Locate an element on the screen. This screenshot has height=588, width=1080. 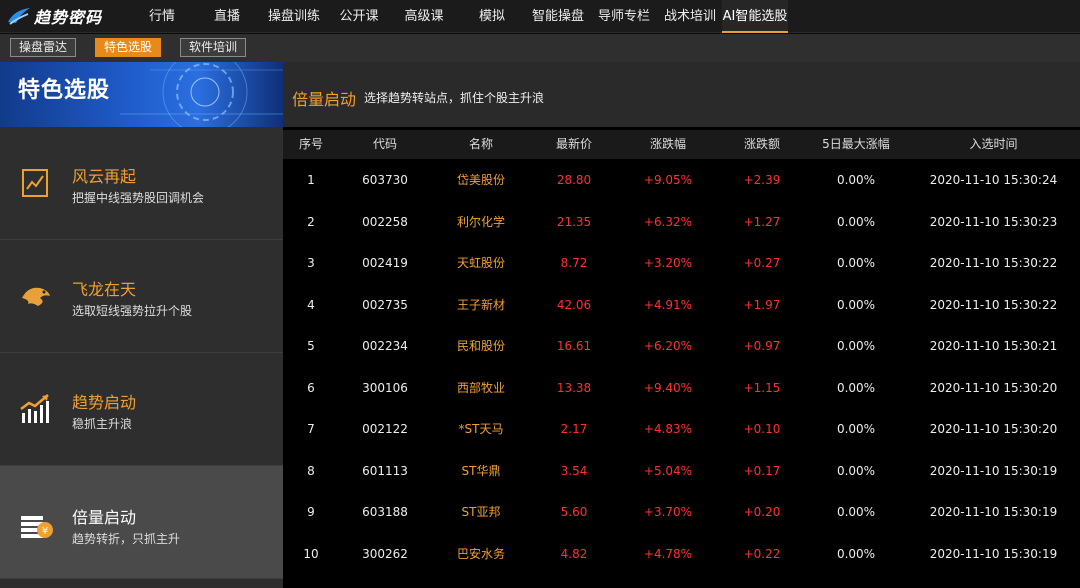
cell-index: 6 is located at coordinates (311, 387).